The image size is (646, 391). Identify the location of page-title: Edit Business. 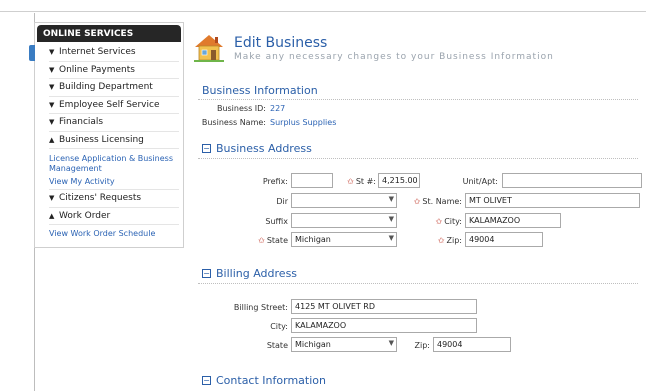
(281, 43).